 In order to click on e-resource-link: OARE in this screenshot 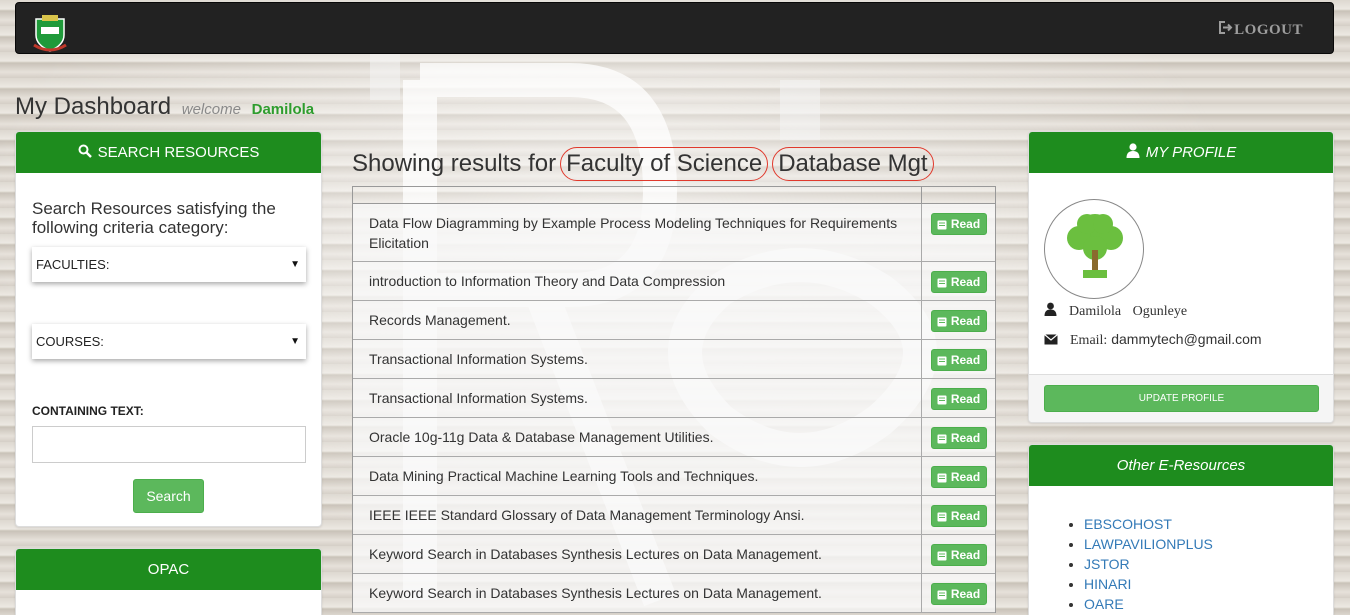, I will do `click(1104, 604)`.